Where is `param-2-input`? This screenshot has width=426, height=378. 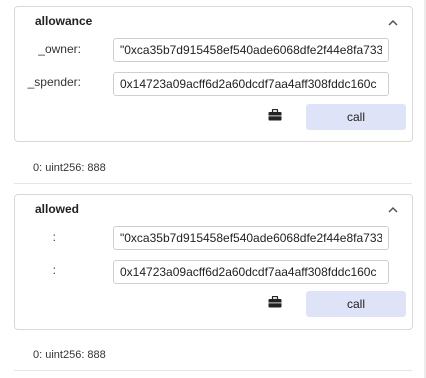 param-2-input is located at coordinates (251, 272).